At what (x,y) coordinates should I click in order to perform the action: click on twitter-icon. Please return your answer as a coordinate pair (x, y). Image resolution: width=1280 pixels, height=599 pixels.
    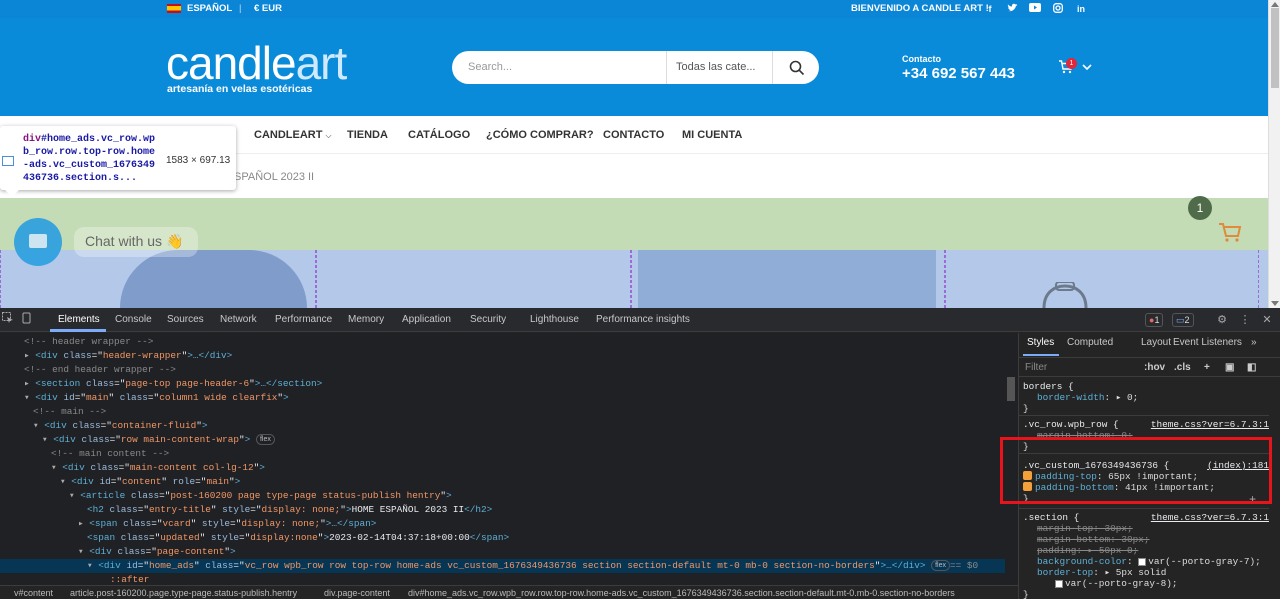
    Looking at the image, I should click on (1012, 9).